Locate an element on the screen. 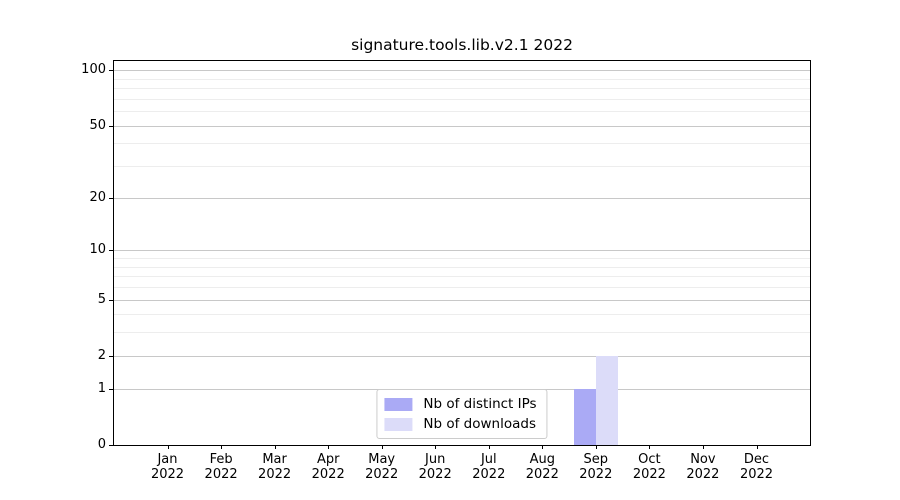 This screenshot has height=500, width=900. legend-swatch-downloads is located at coordinates (398, 424).